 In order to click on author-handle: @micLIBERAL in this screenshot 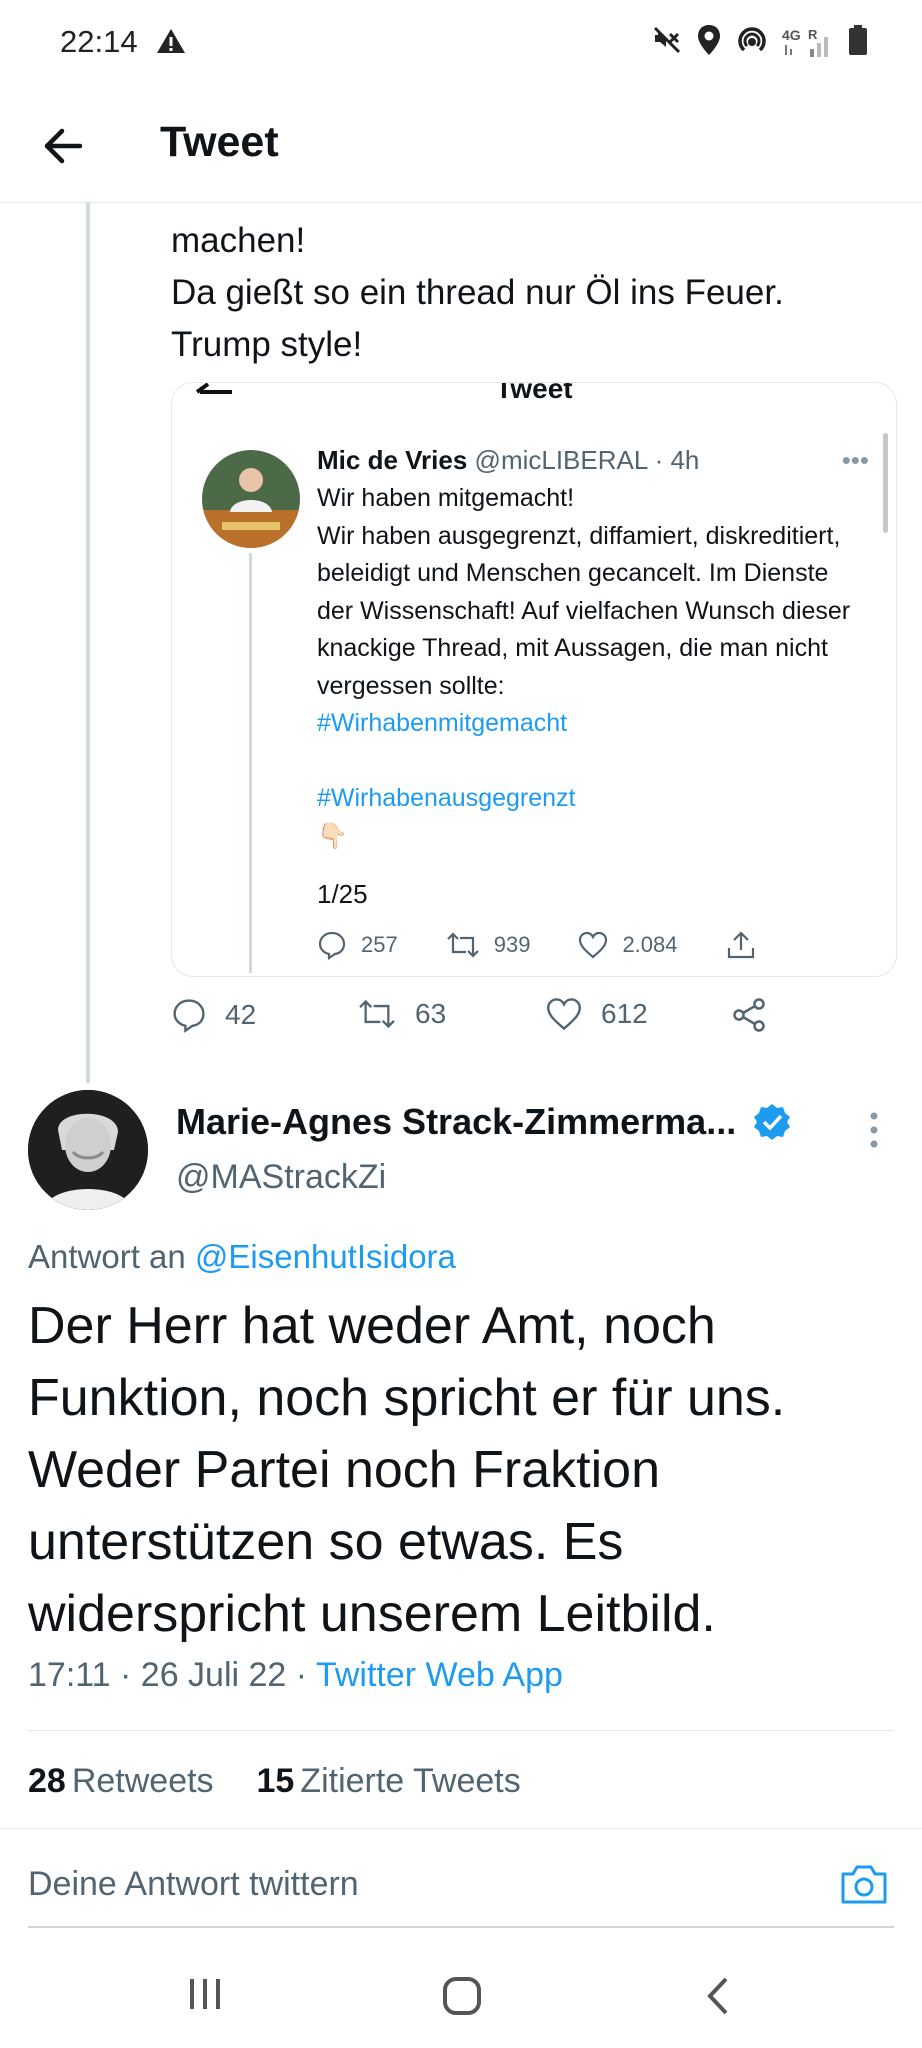, I will do `click(561, 460)`.